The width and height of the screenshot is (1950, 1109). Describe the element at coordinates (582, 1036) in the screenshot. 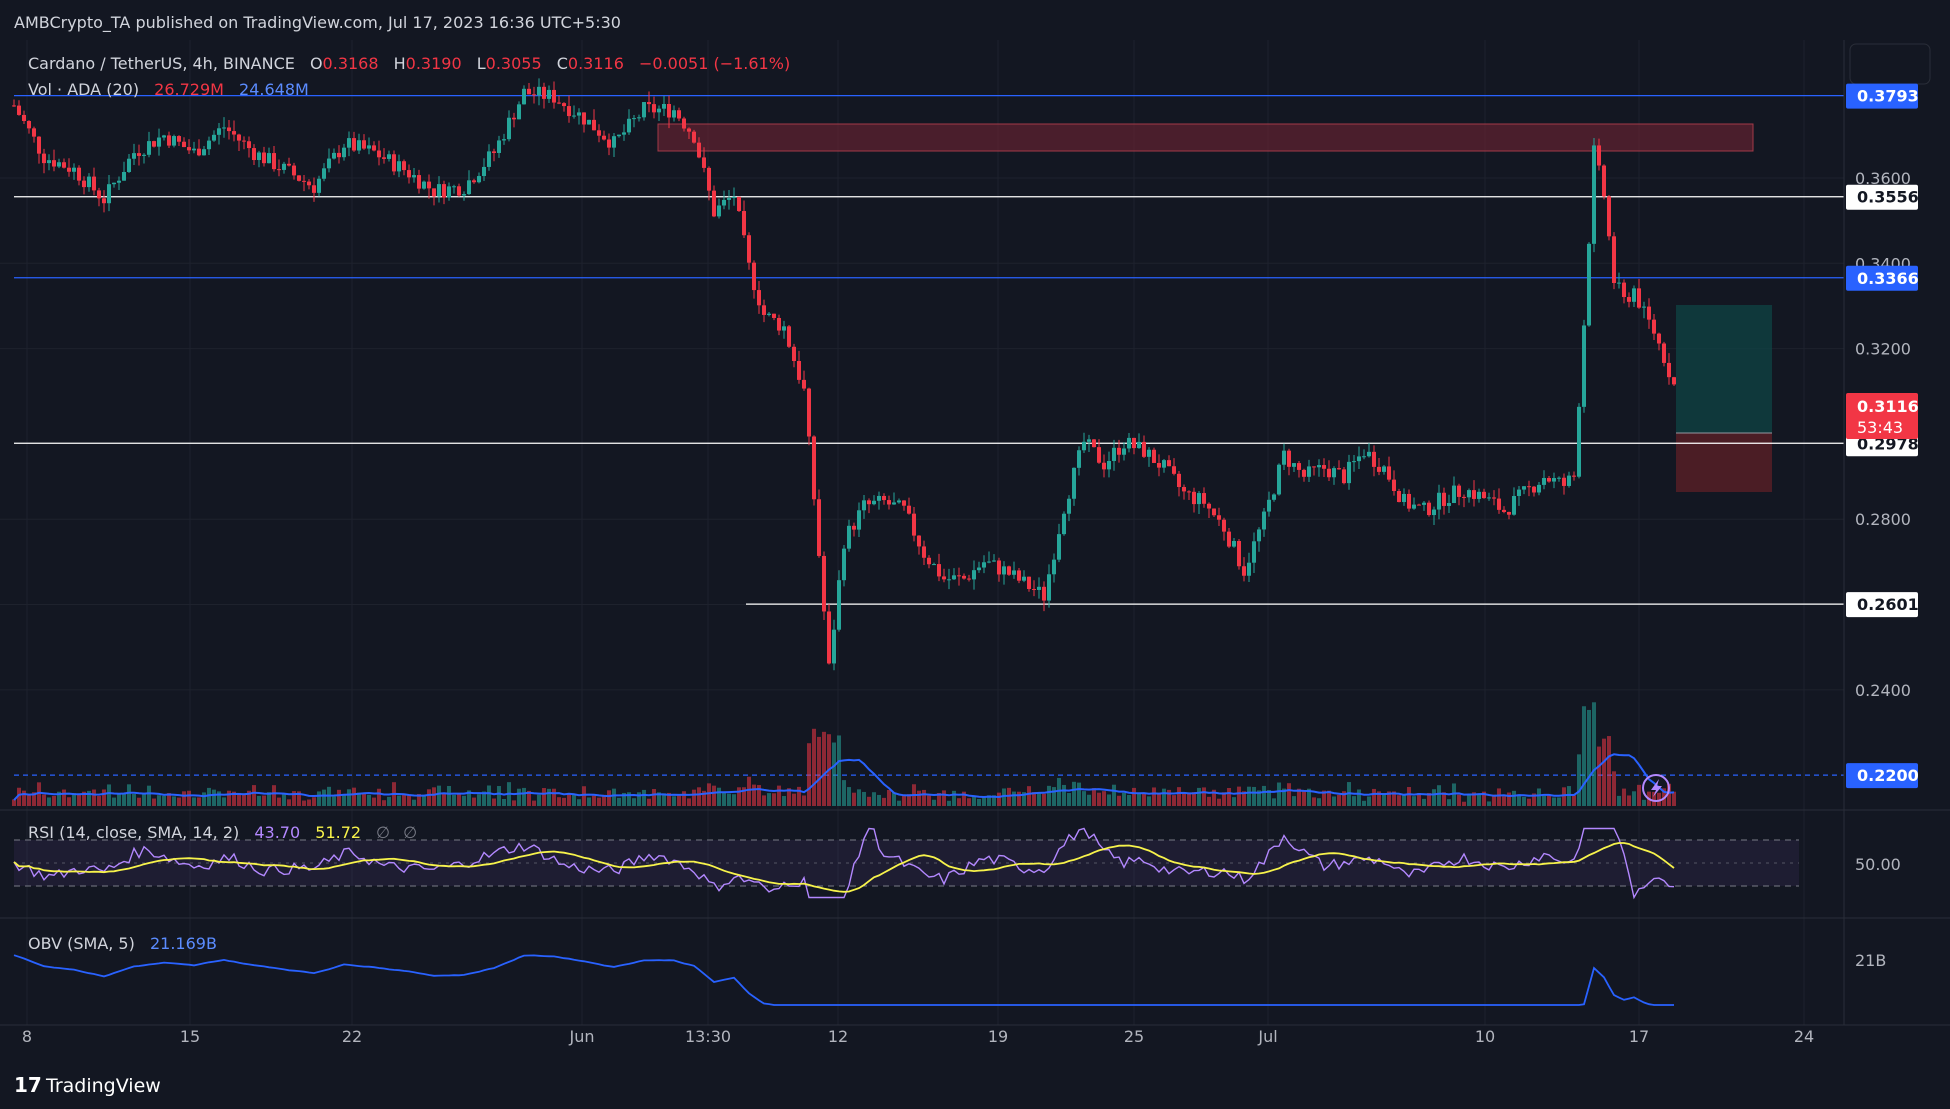

I see `time-tick-label: Jun` at that location.